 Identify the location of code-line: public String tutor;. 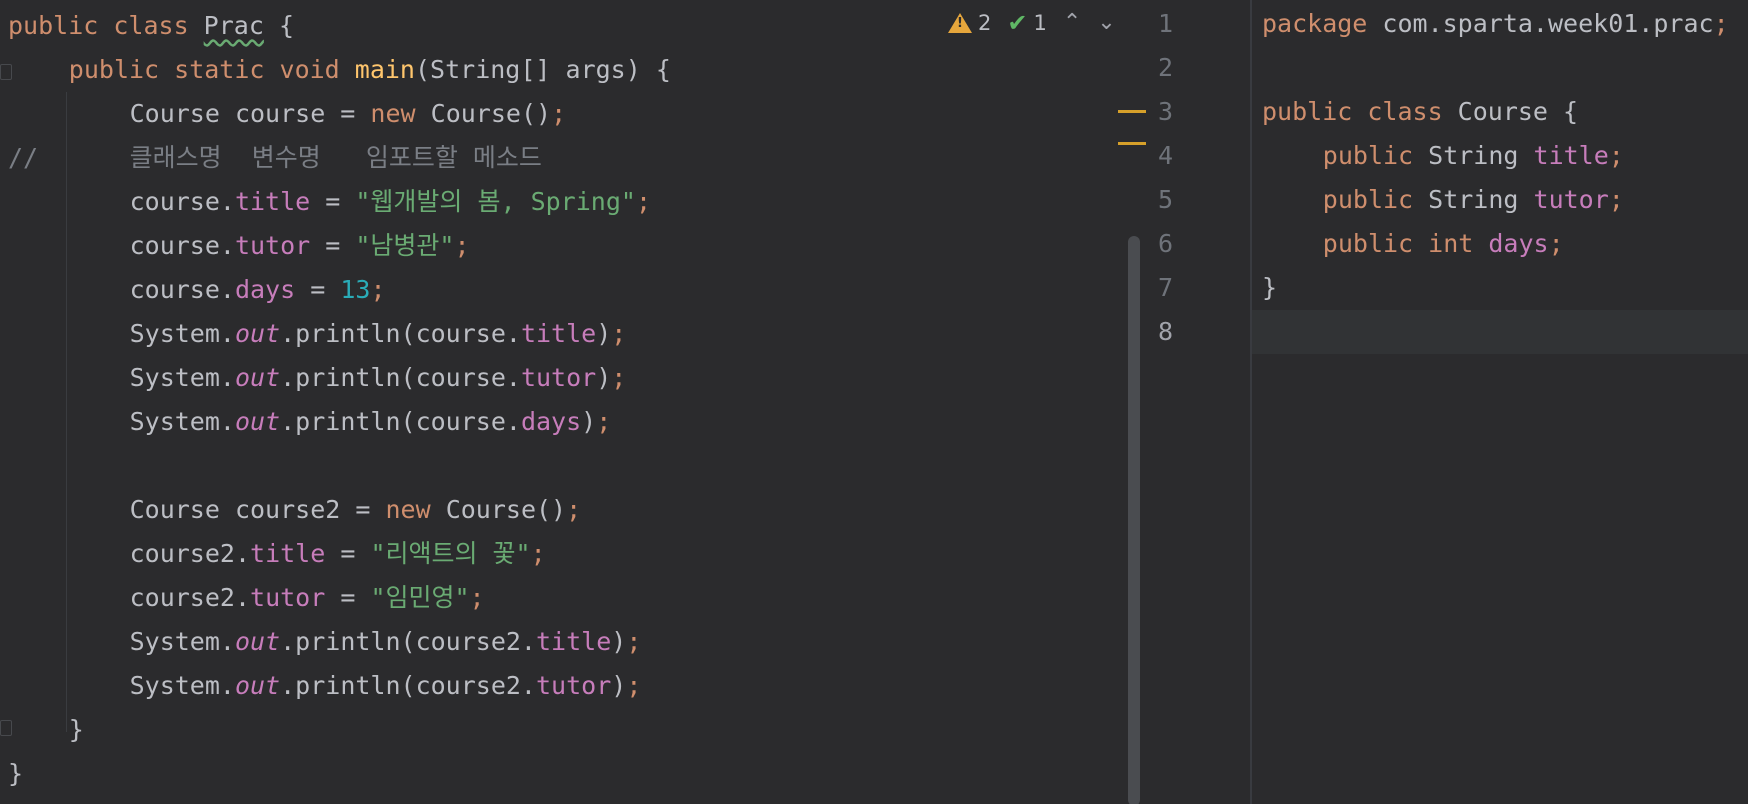
(1473, 200).